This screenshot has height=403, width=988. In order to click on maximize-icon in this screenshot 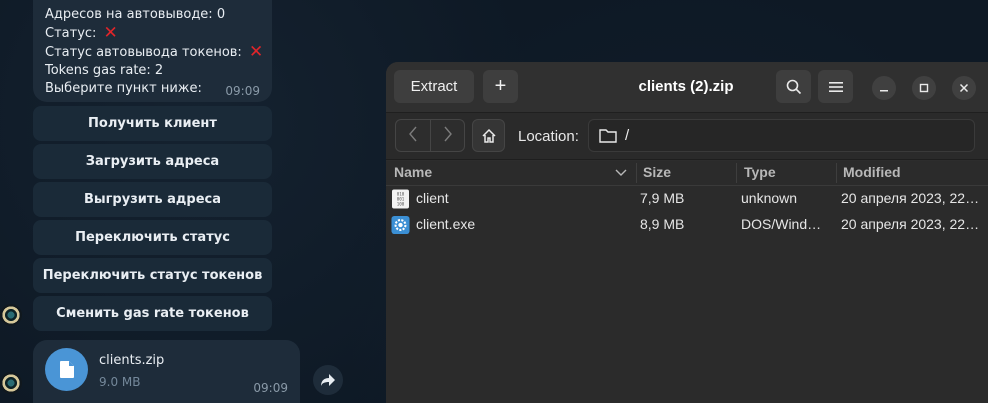, I will do `click(924, 88)`.